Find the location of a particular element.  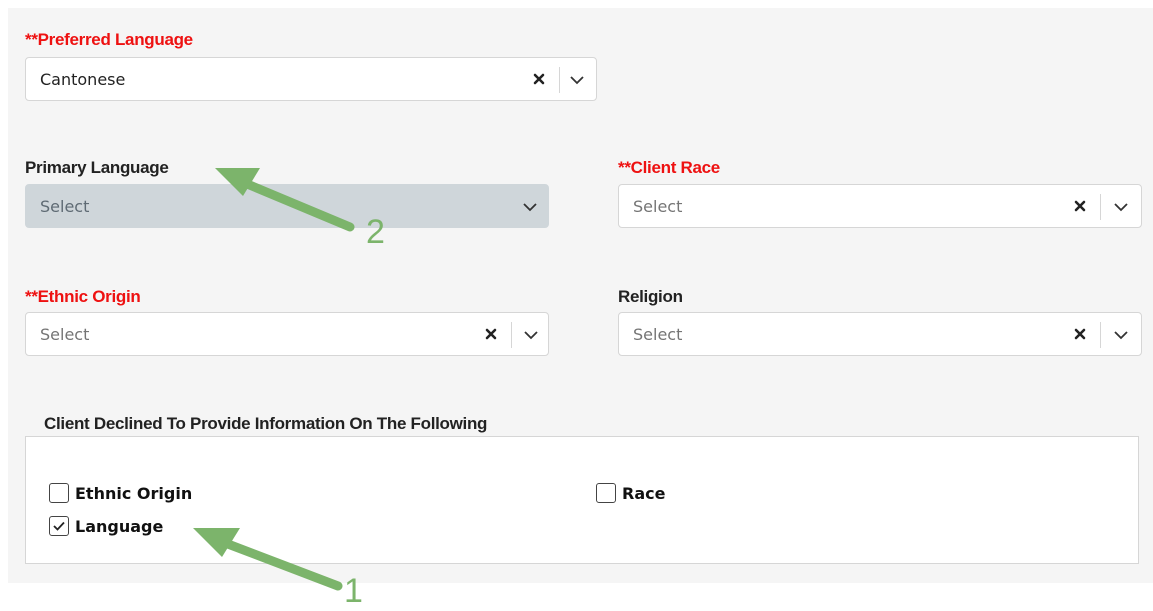

language-option: Language is located at coordinates (106, 526).